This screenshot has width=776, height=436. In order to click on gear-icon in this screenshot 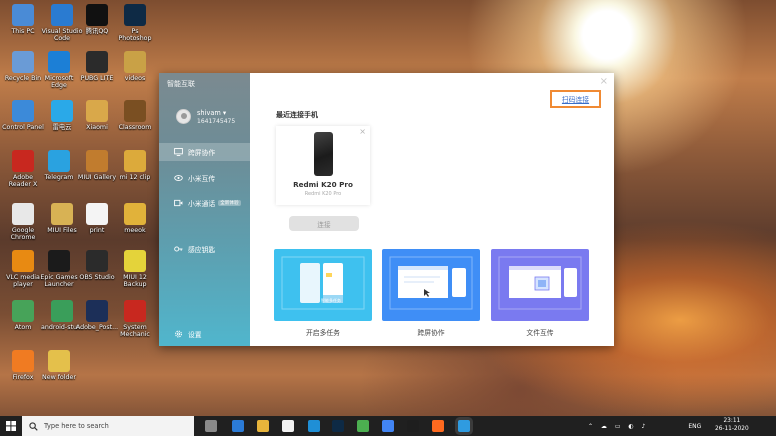, I will do `click(178, 334)`.